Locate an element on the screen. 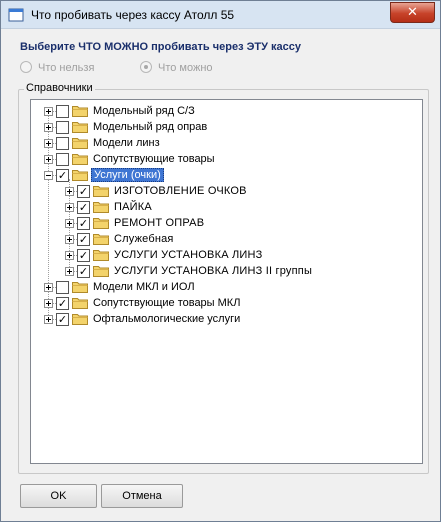 This screenshot has height=522, width=441. groupbox-label: Справочники is located at coordinates (59, 88).